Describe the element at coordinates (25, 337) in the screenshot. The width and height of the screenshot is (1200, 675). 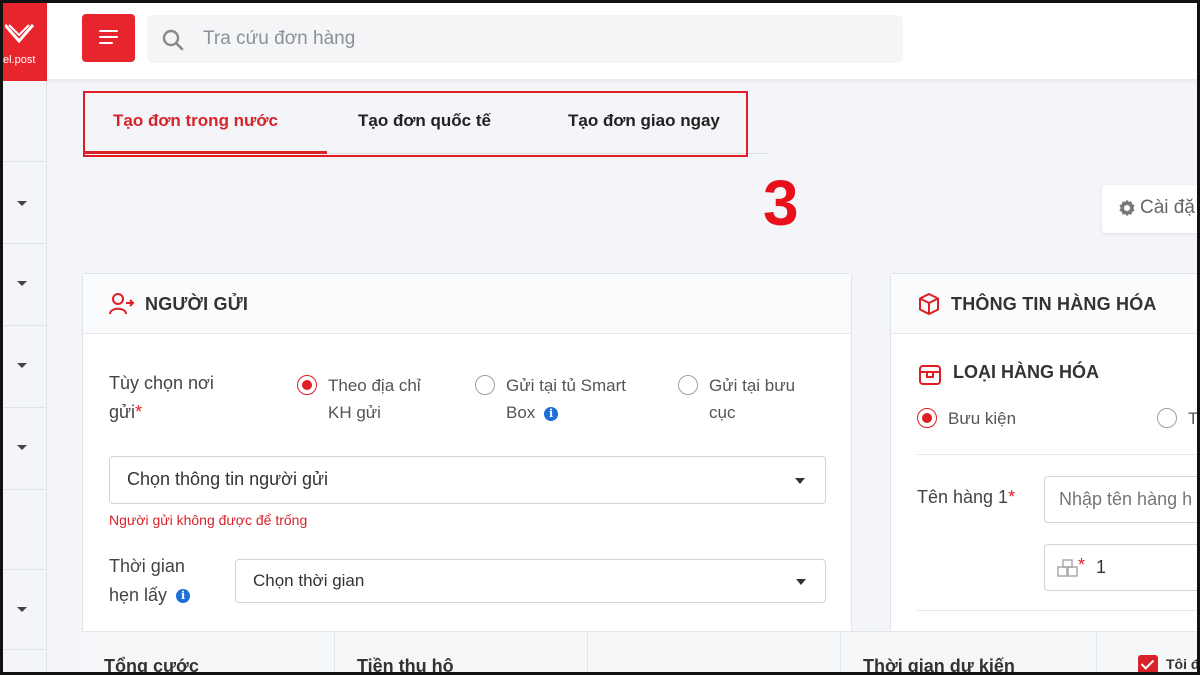
I see `sidebar: el.post` at that location.